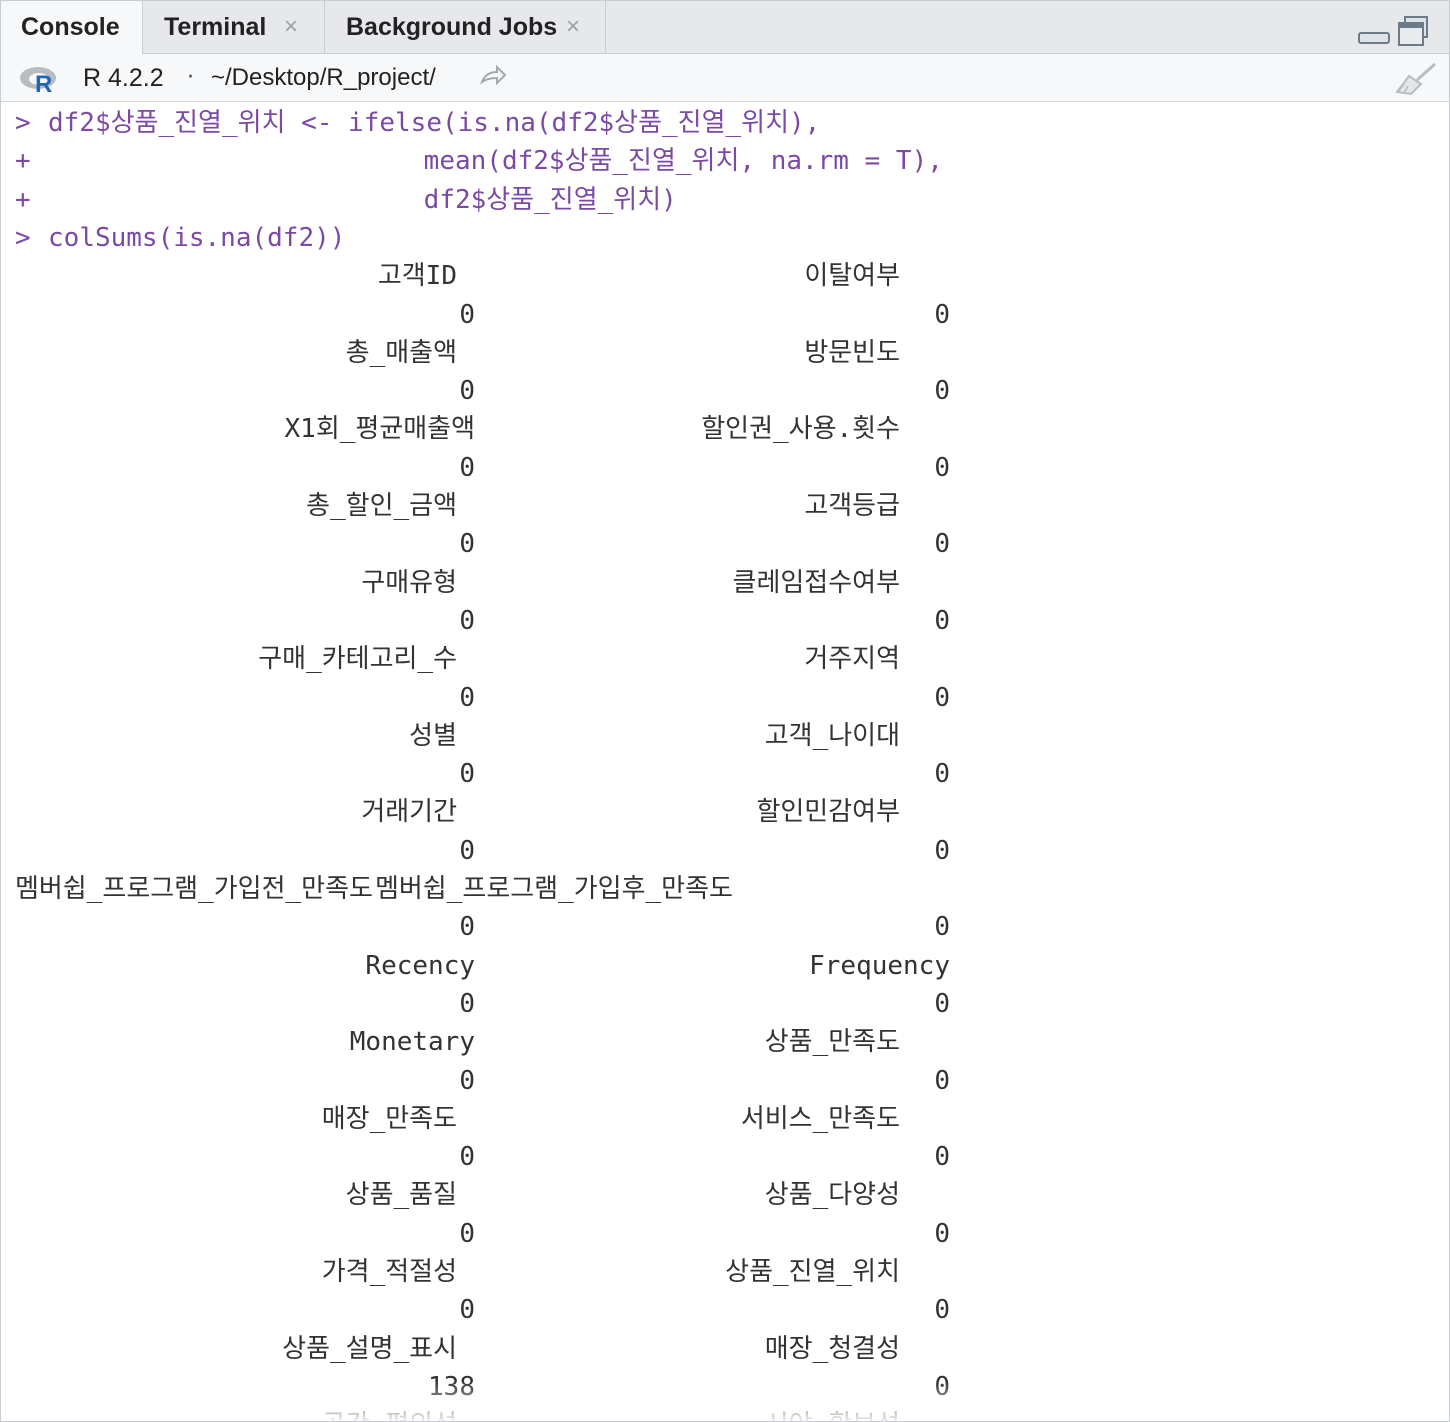 The width and height of the screenshot is (1450, 1422). I want to click on tab-terminal: Terminal ×, so click(234, 27).